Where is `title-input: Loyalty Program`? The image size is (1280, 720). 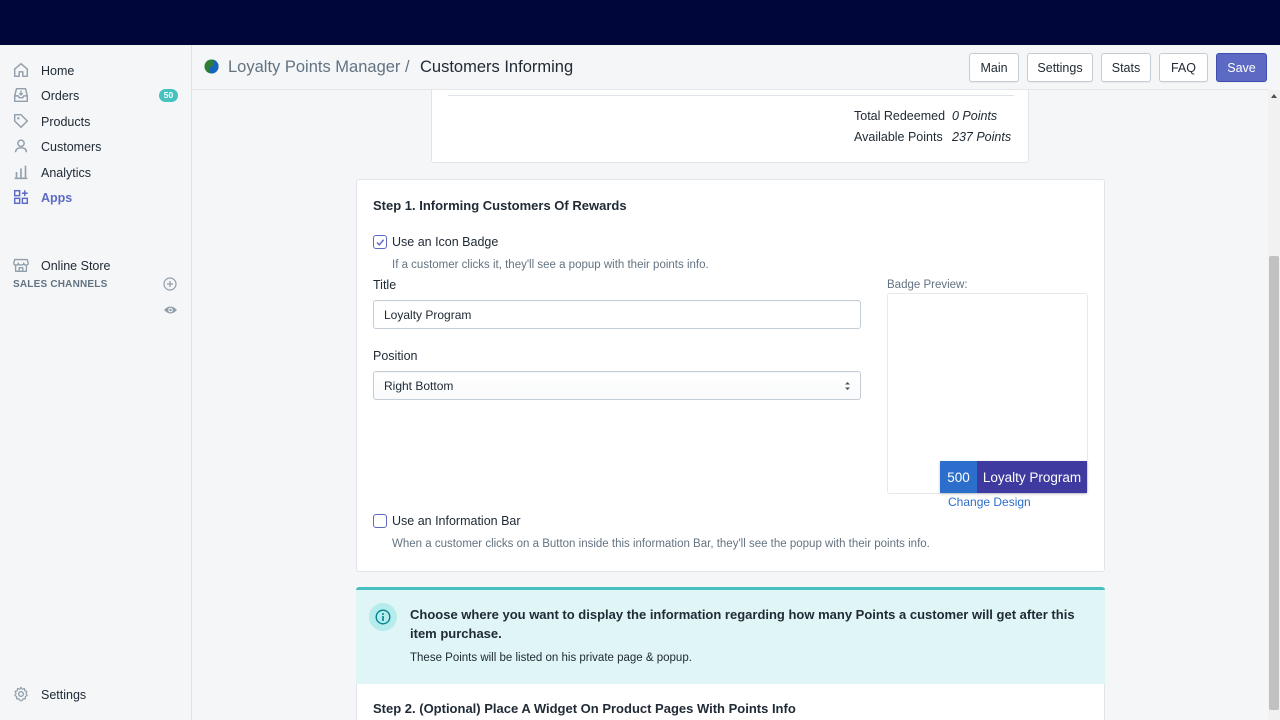 title-input: Loyalty Program is located at coordinates (617, 314).